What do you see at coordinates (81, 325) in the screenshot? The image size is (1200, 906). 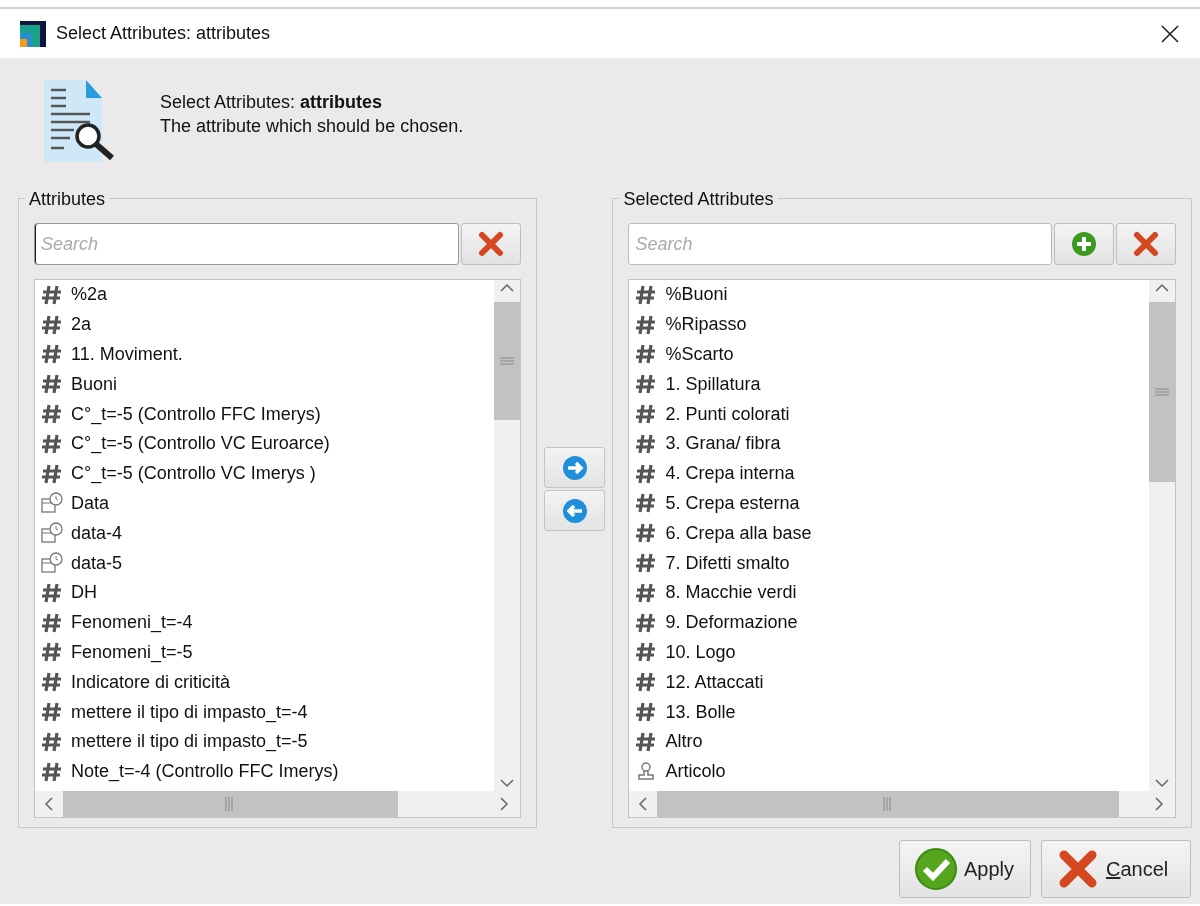 I see `list-item: 2a` at bounding box center [81, 325].